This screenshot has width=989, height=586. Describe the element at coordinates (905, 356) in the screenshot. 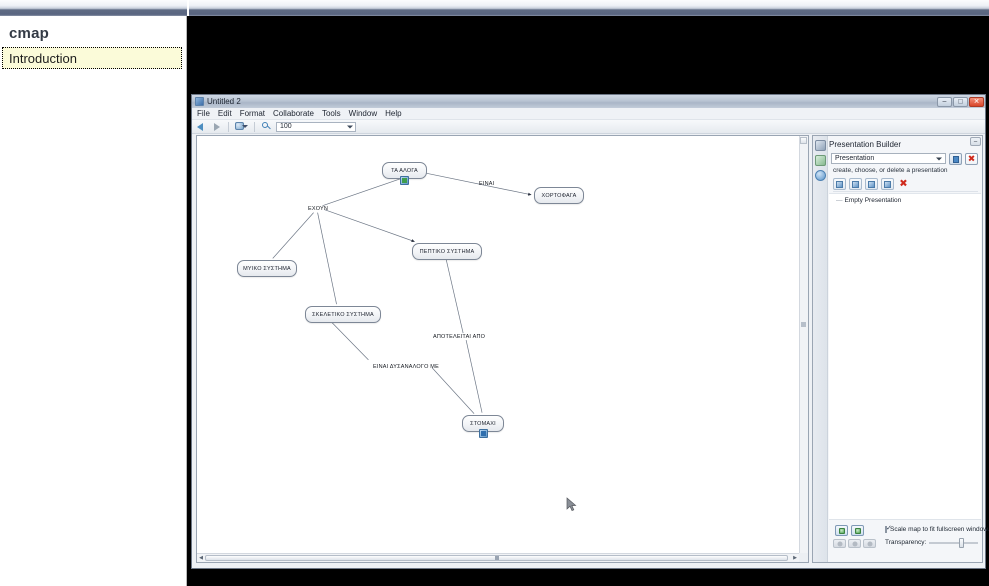

I see `presentation-tree: Empty Presentation` at that location.